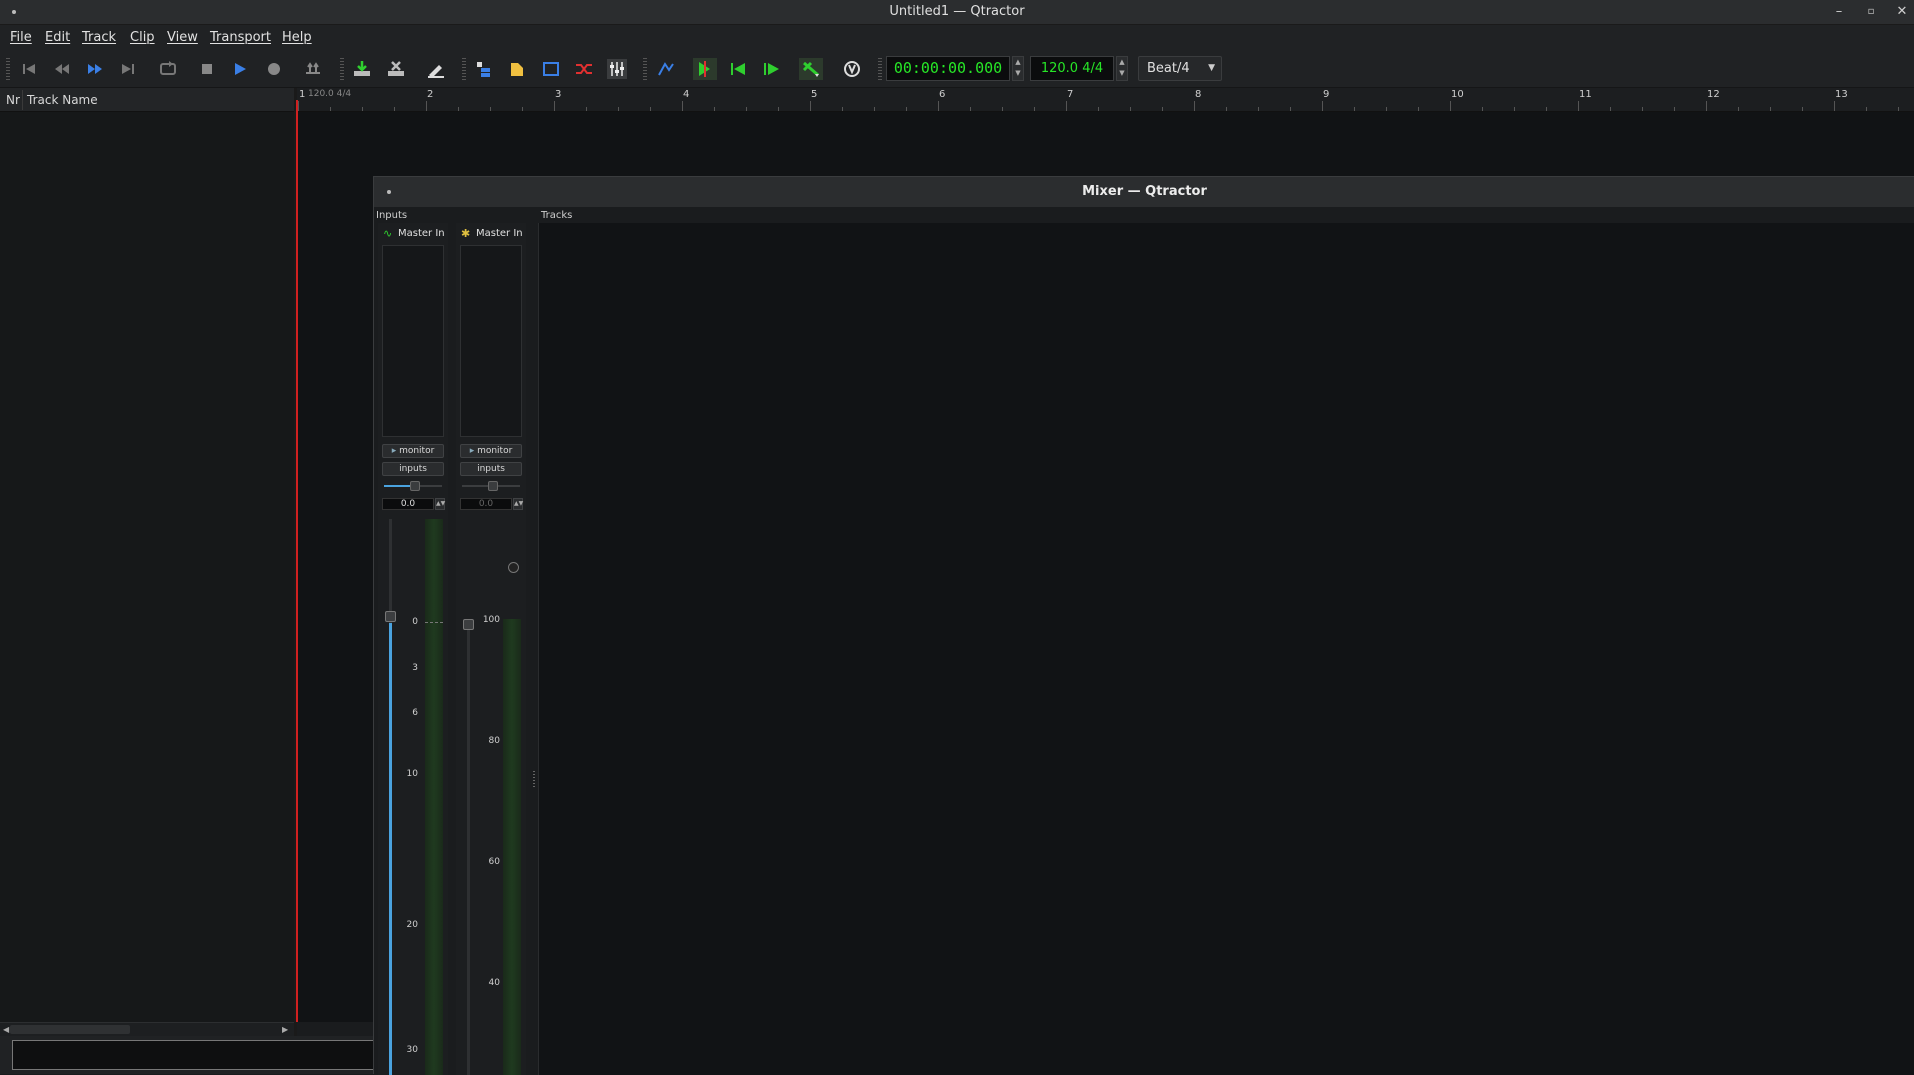 The width and height of the screenshot is (1914, 1075). Describe the element at coordinates (147, 100) in the screenshot. I see `track-list-header: Nr Track Name` at that location.